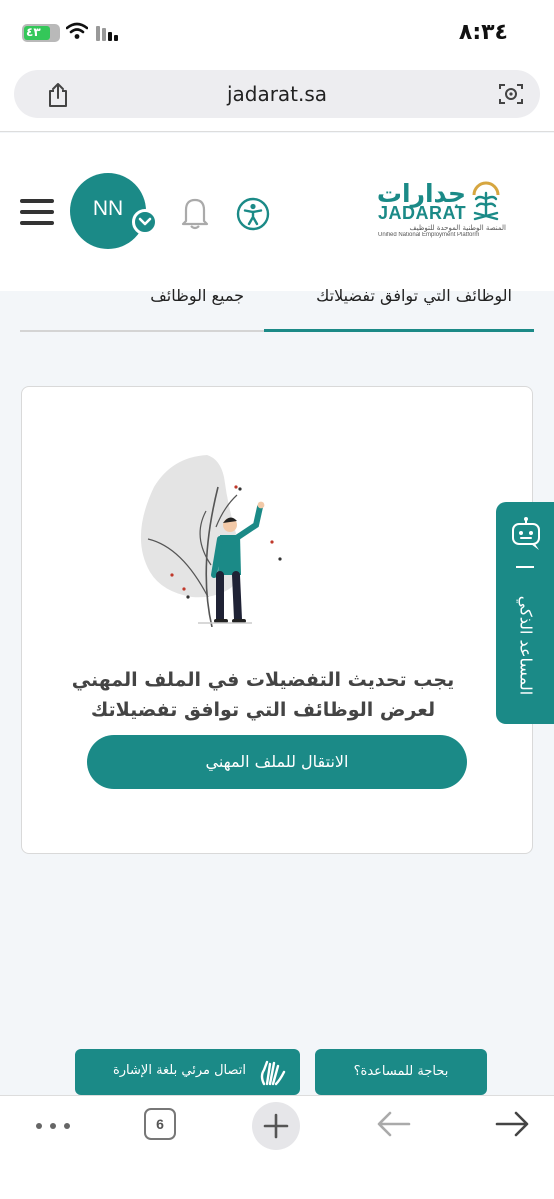 This screenshot has width=554, height=1199. I want to click on hamburger-menu-icon, so click(37, 212).